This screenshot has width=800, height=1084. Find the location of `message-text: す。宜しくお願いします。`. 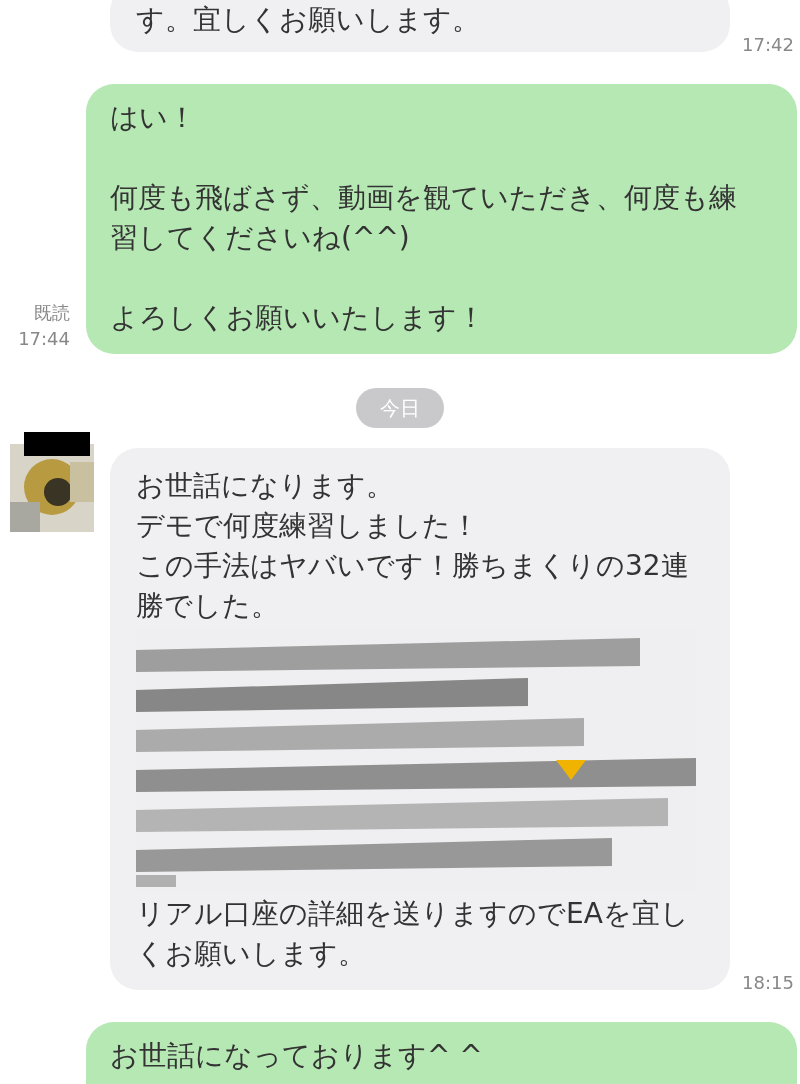

message-text: す。宜しくお願いします。 is located at coordinates (308, 20).